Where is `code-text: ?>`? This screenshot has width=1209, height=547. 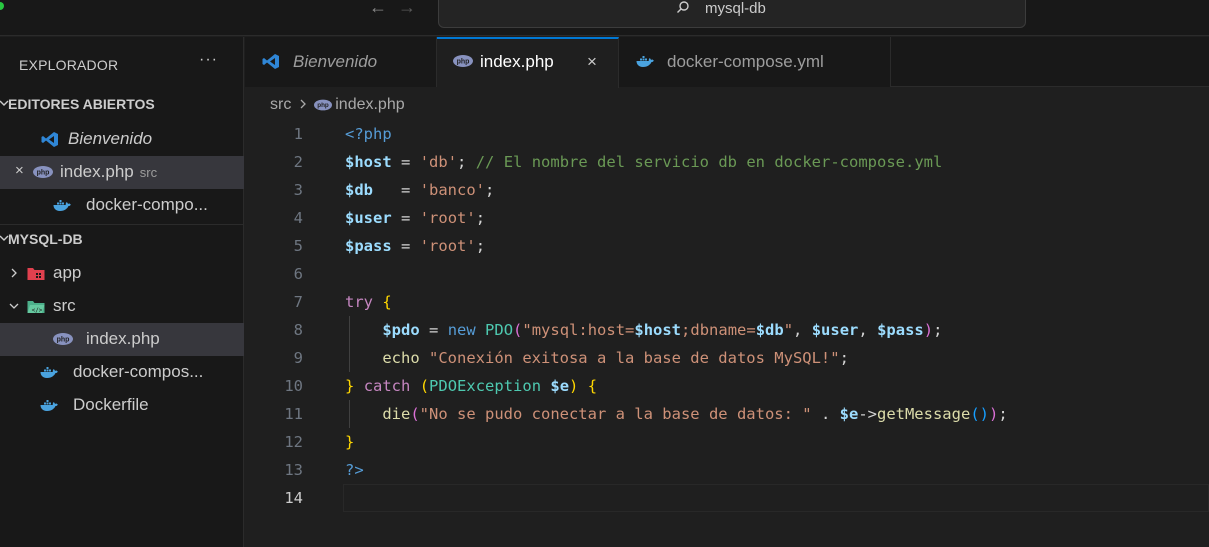 code-text: ?> is located at coordinates (354, 470).